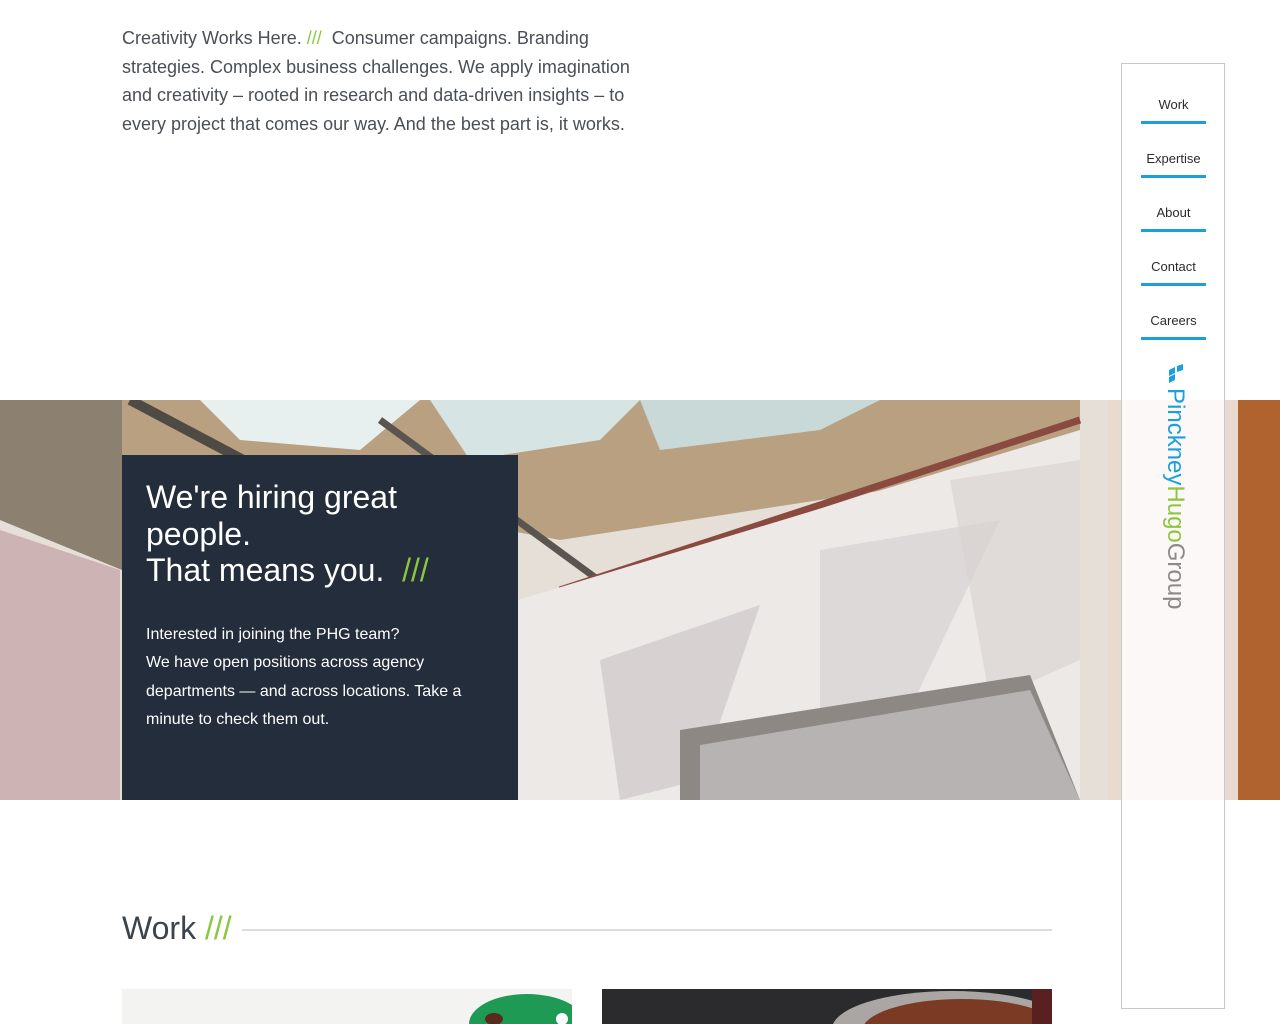 The image size is (1280, 1024). I want to click on work-heading-slashes: ///, so click(218, 928).